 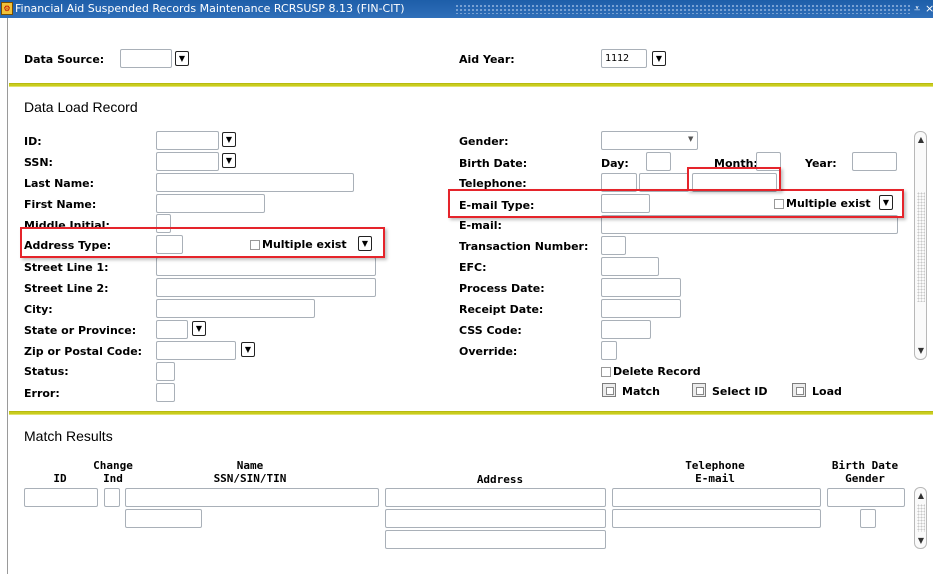 What do you see at coordinates (480, 225) in the screenshot?
I see `email-label: E-mail:` at bounding box center [480, 225].